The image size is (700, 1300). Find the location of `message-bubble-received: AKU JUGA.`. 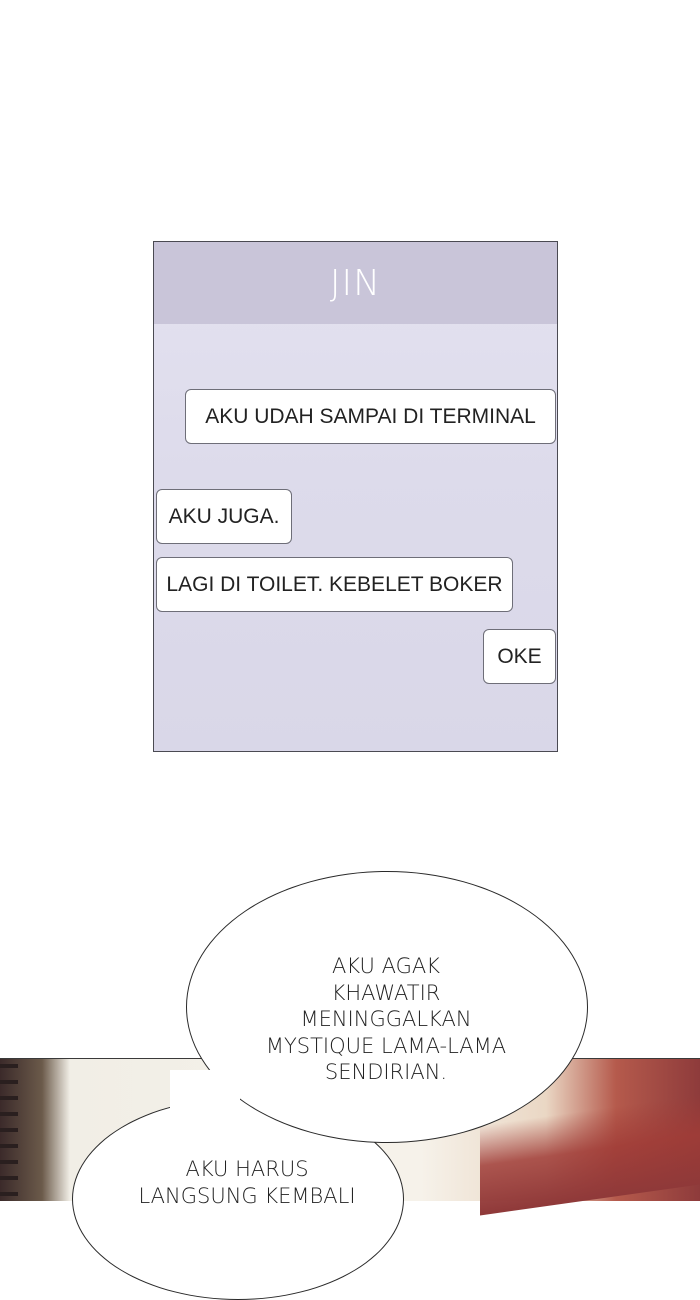

message-bubble-received: AKU JUGA. is located at coordinates (224, 516).